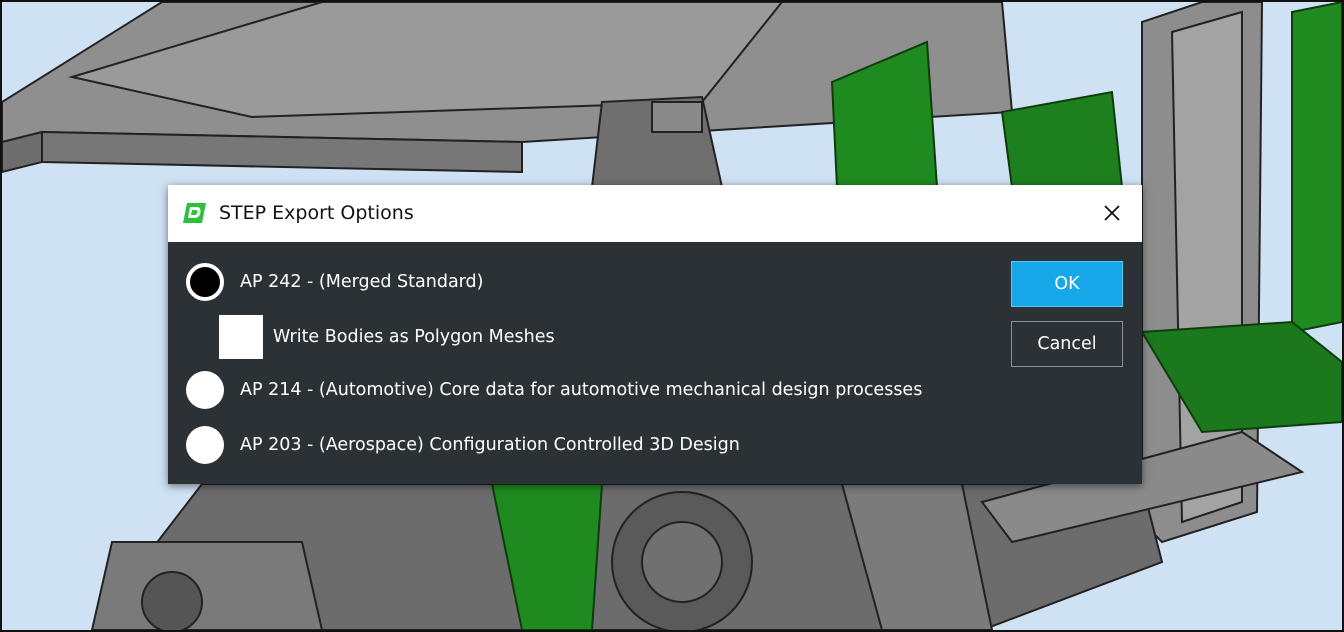 Image resolution: width=1344 pixels, height=632 pixels. I want to click on close-button, so click(1112, 213).